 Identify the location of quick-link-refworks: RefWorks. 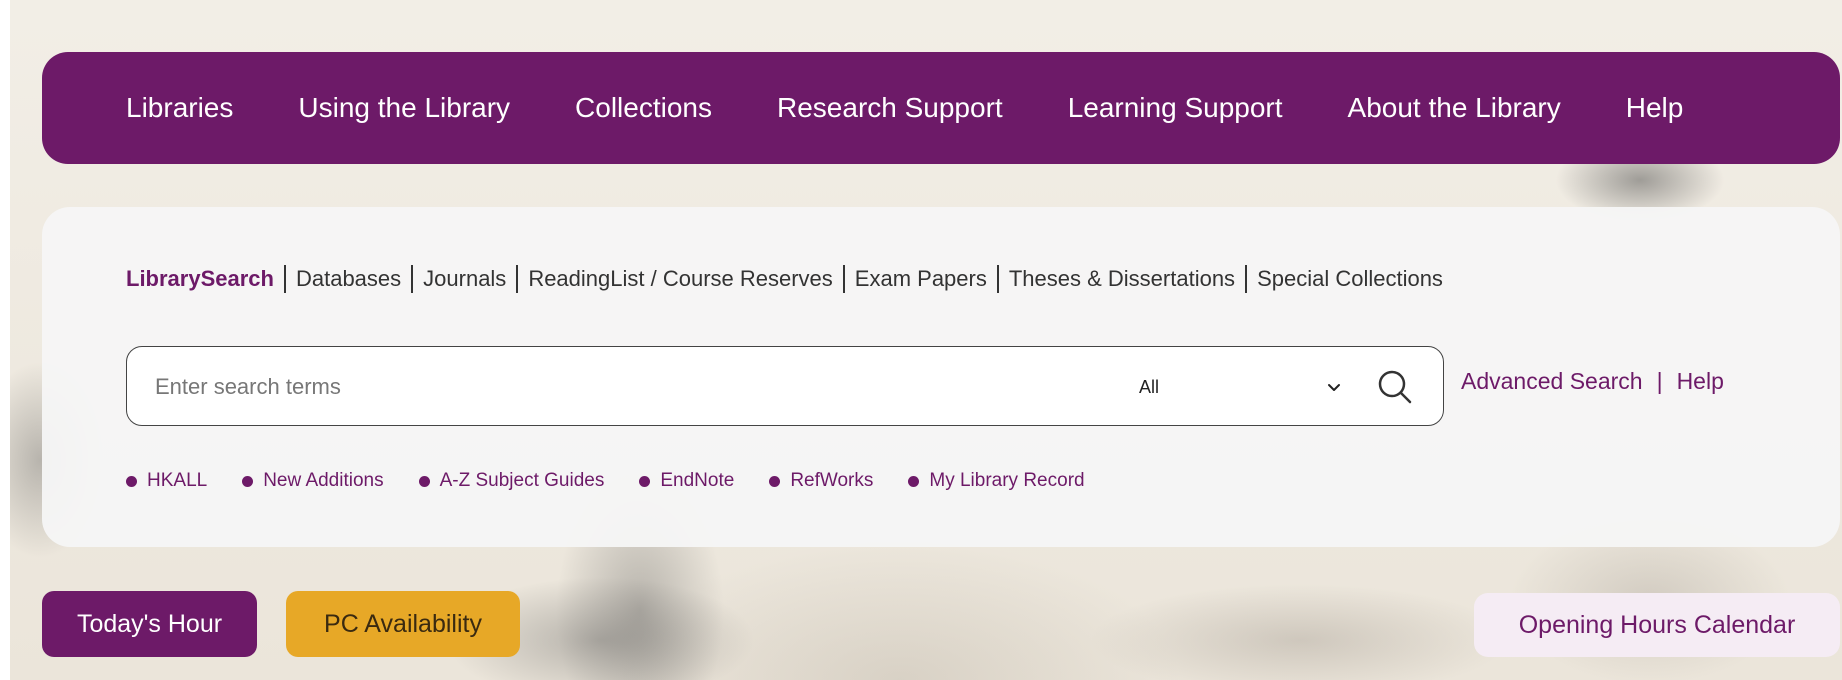
(821, 481).